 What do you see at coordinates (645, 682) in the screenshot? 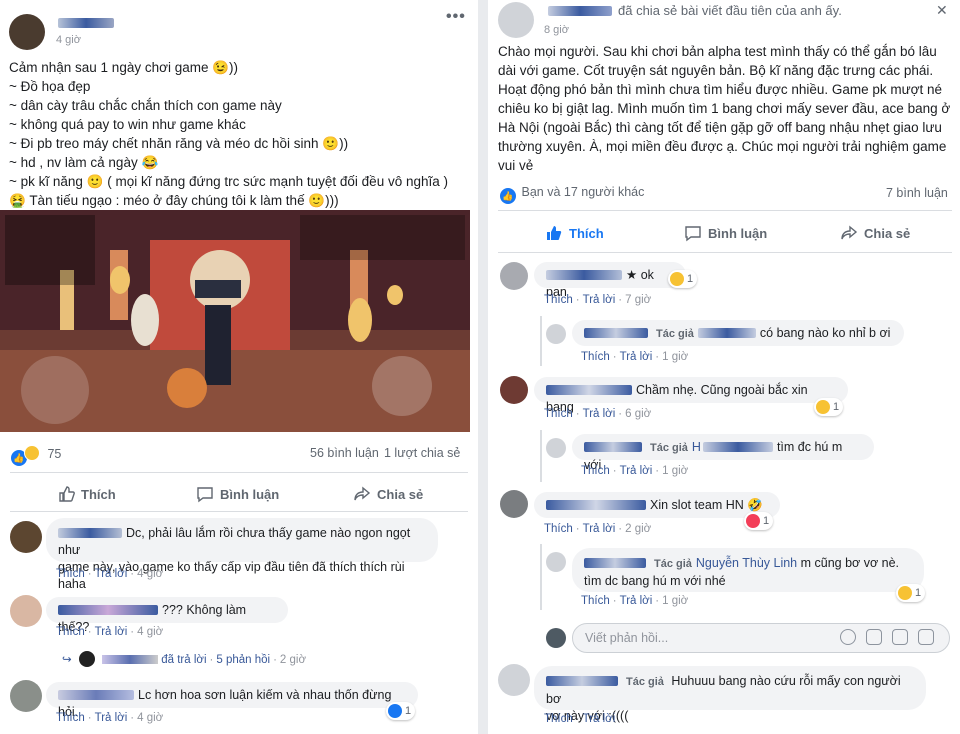
I see `author-badge: Tác giả` at bounding box center [645, 682].